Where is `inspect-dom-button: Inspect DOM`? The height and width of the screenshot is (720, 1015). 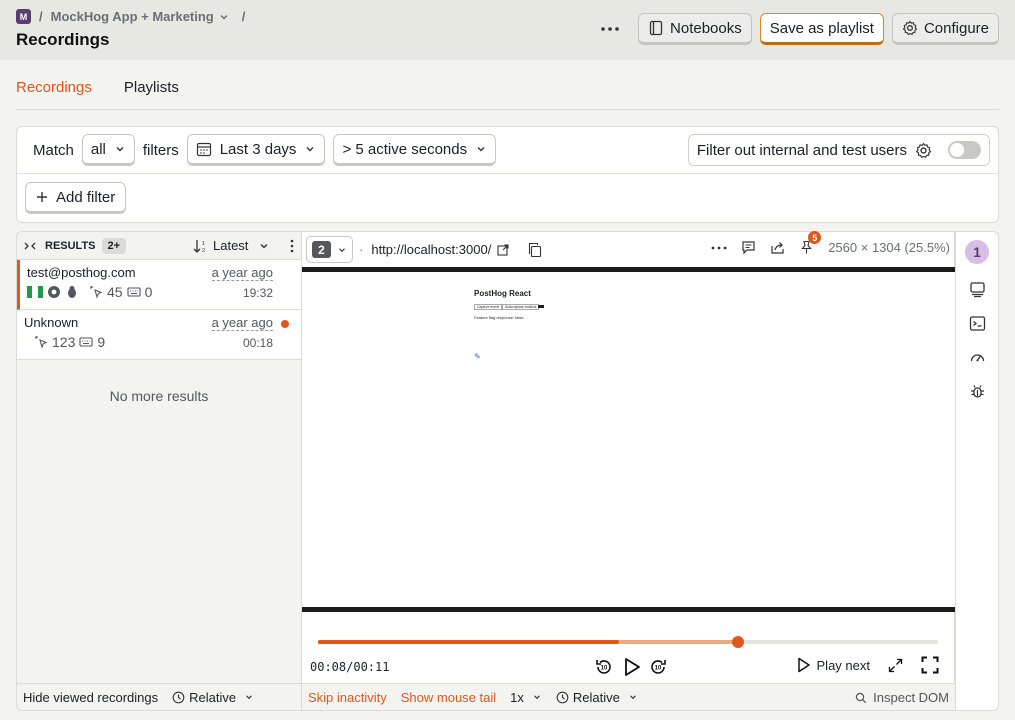
inspect-dom-button: Inspect DOM is located at coordinates (902, 697).